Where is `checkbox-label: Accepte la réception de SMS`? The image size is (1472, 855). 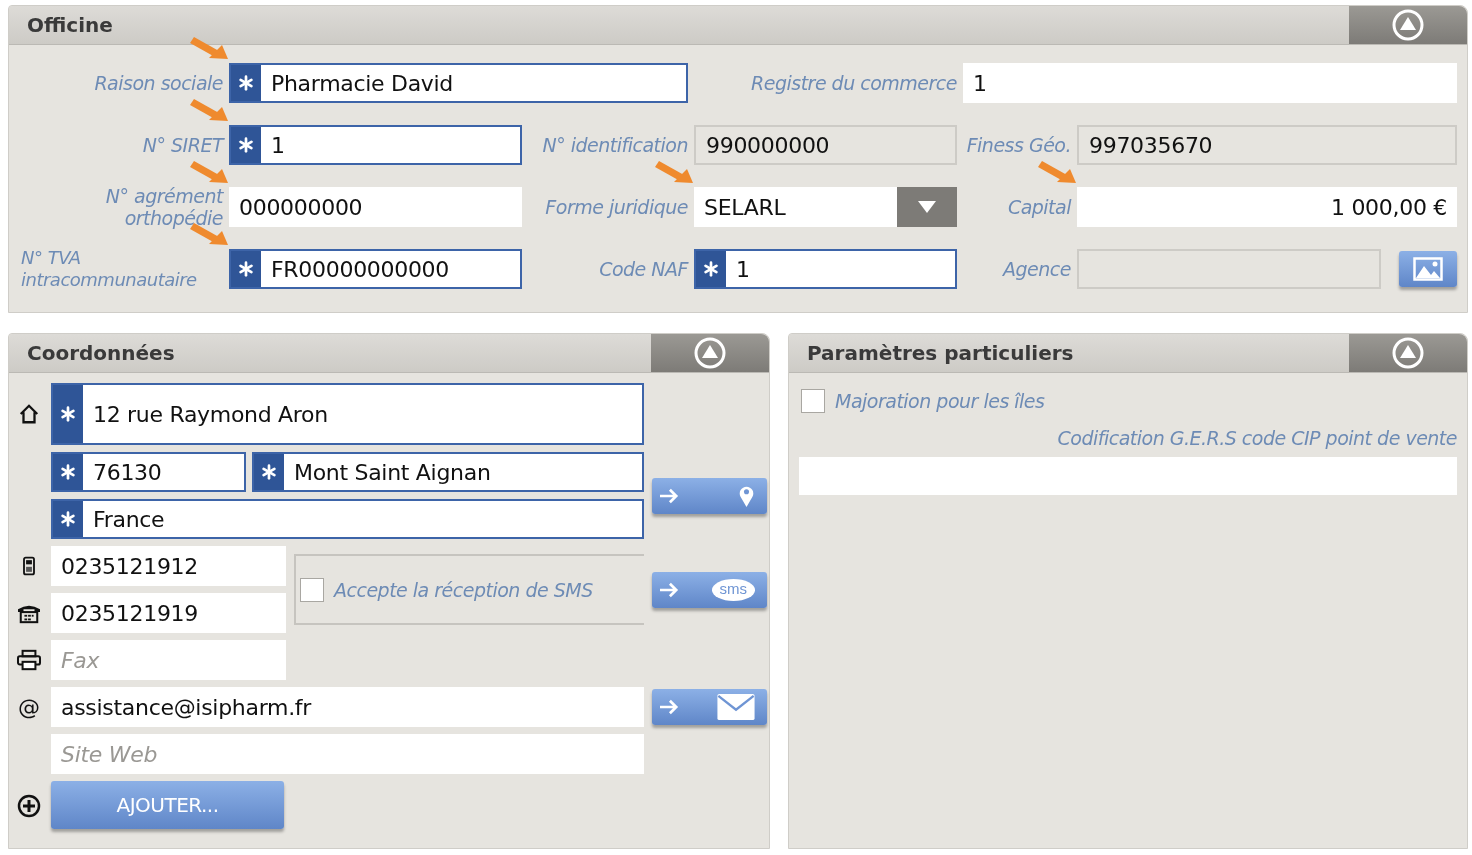 checkbox-label: Accepte la réception de SMS is located at coordinates (463, 589).